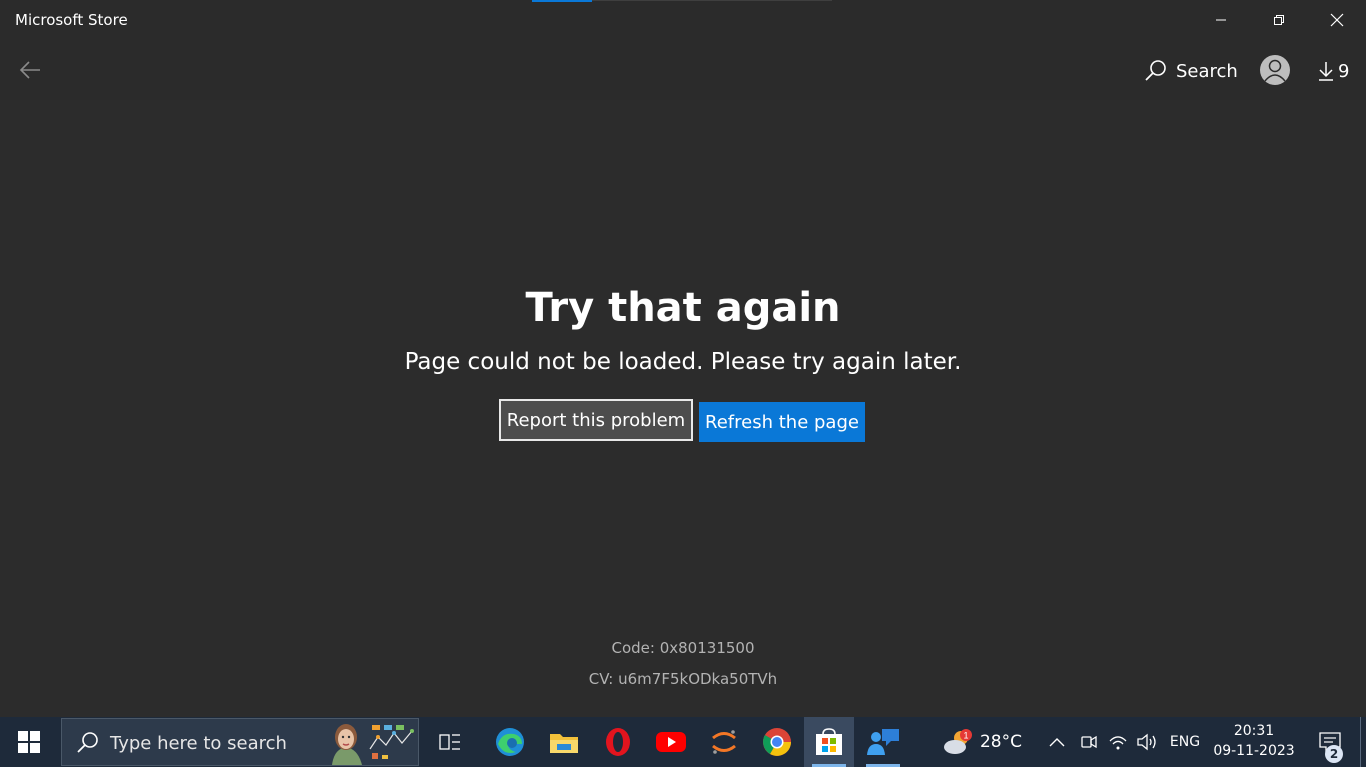  I want to click on file-explorer-taskbar-button, so click(564, 742).